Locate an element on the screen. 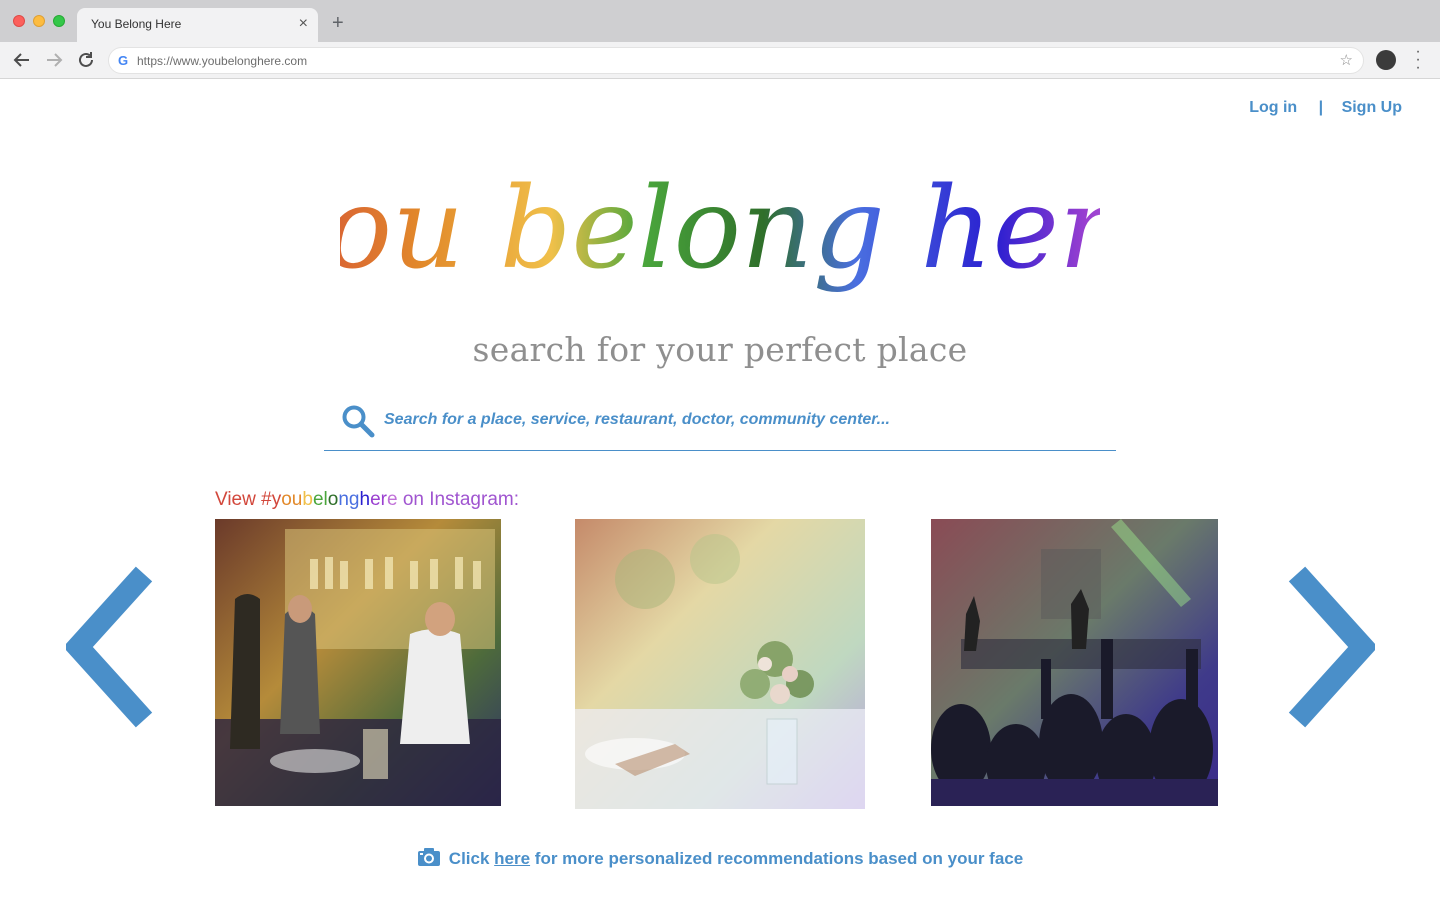 Image resolution: width=1440 pixels, height=900 pixels. browser-menu-icon: · · · is located at coordinates (1418, 60).